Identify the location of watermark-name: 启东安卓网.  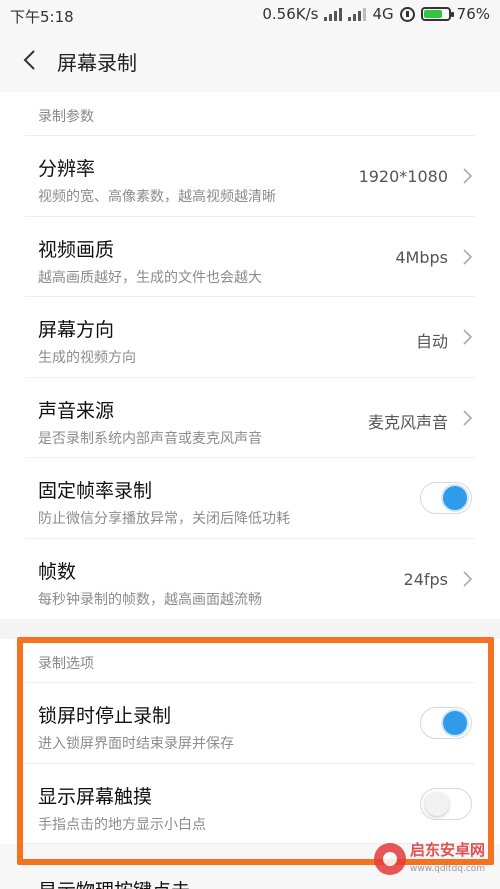
(448, 849).